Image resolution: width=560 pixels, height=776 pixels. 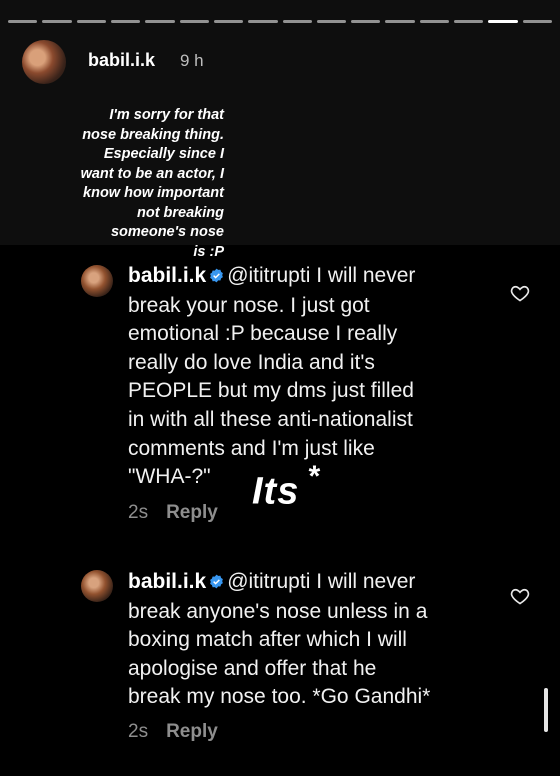 What do you see at coordinates (153, 193) in the screenshot?
I see `caption-line: know how important` at bounding box center [153, 193].